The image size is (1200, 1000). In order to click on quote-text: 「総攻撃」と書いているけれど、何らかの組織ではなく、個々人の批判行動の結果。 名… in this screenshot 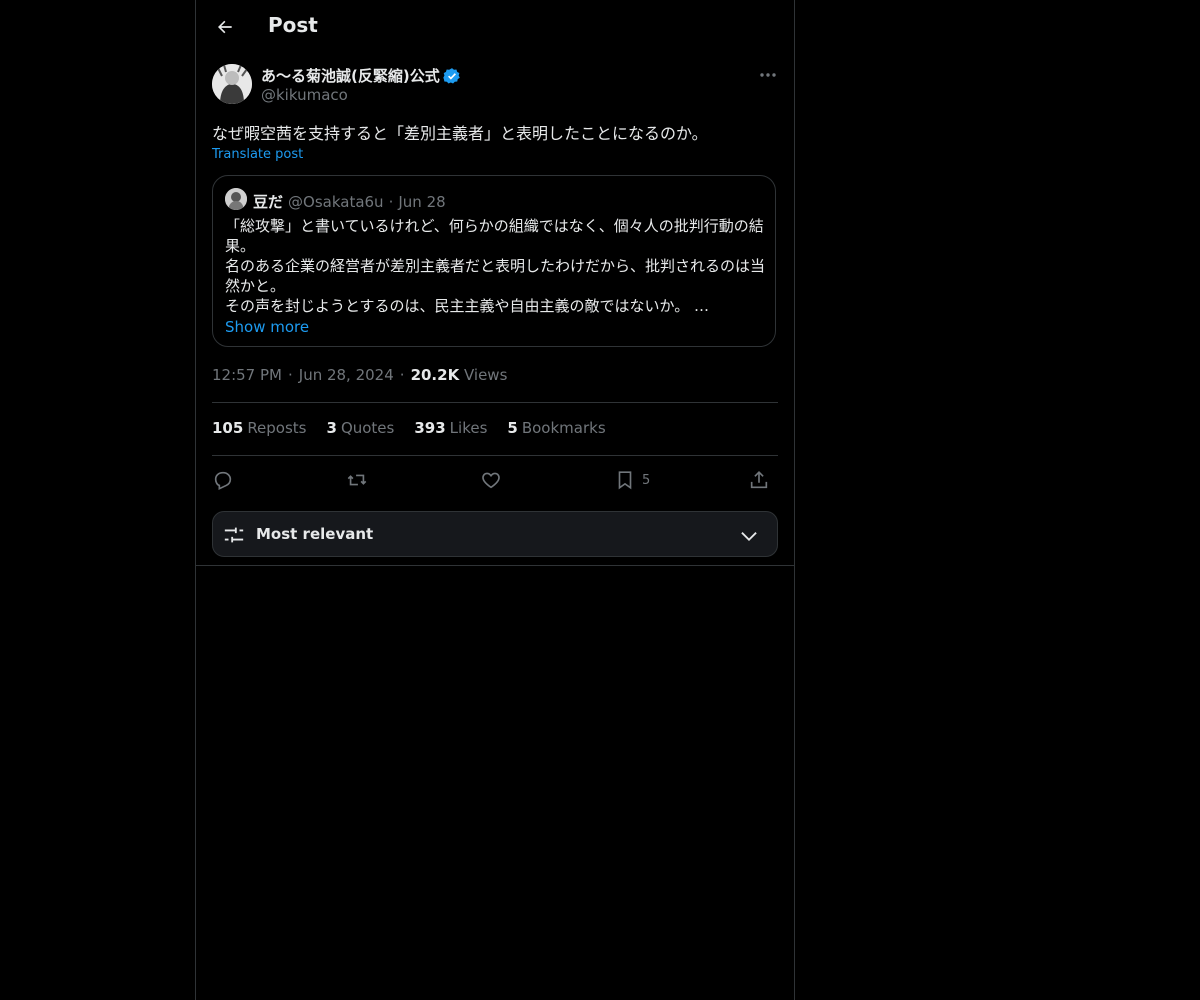, I will do `click(496, 266)`.